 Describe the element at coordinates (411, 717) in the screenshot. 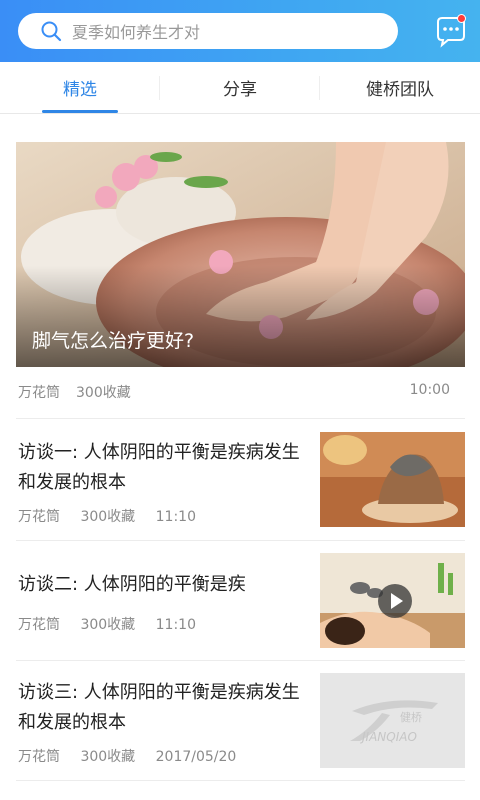

I see `logo-text-cn: 健桥` at that location.